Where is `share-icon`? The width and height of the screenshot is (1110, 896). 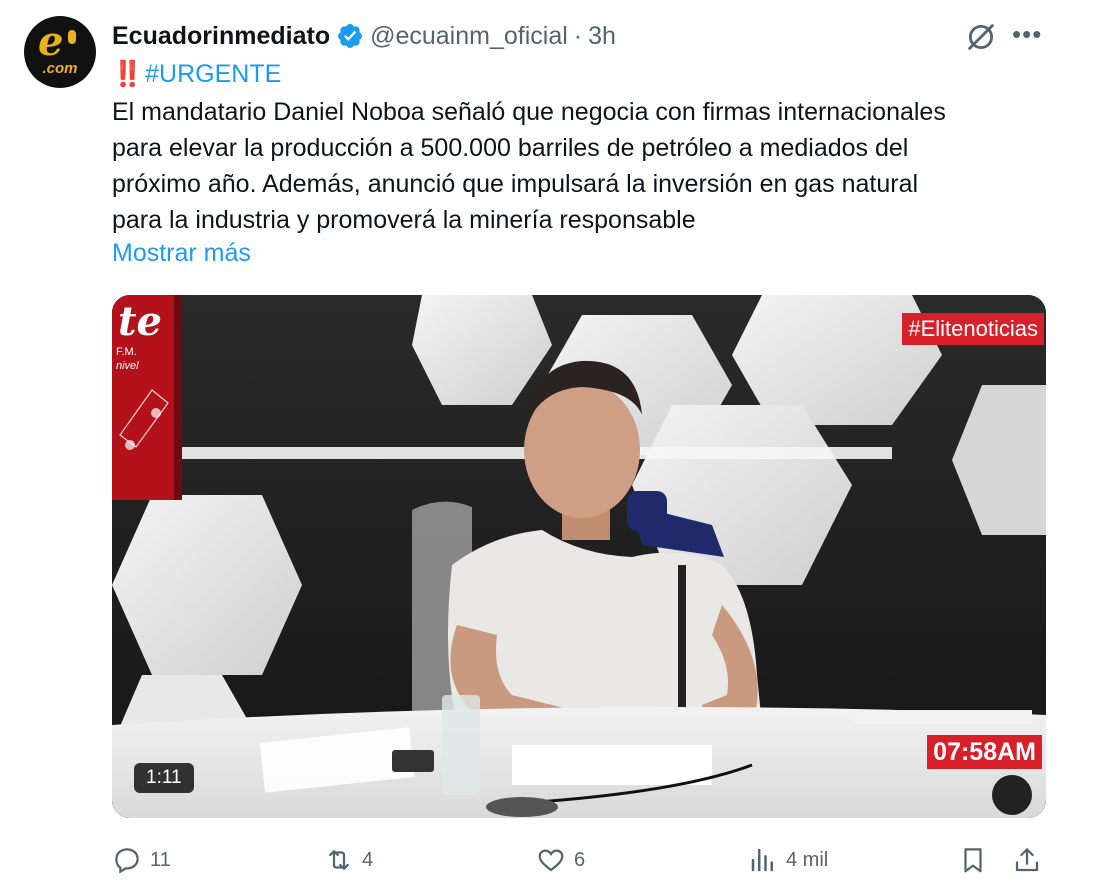
share-icon is located at coordinates (1027, 860).